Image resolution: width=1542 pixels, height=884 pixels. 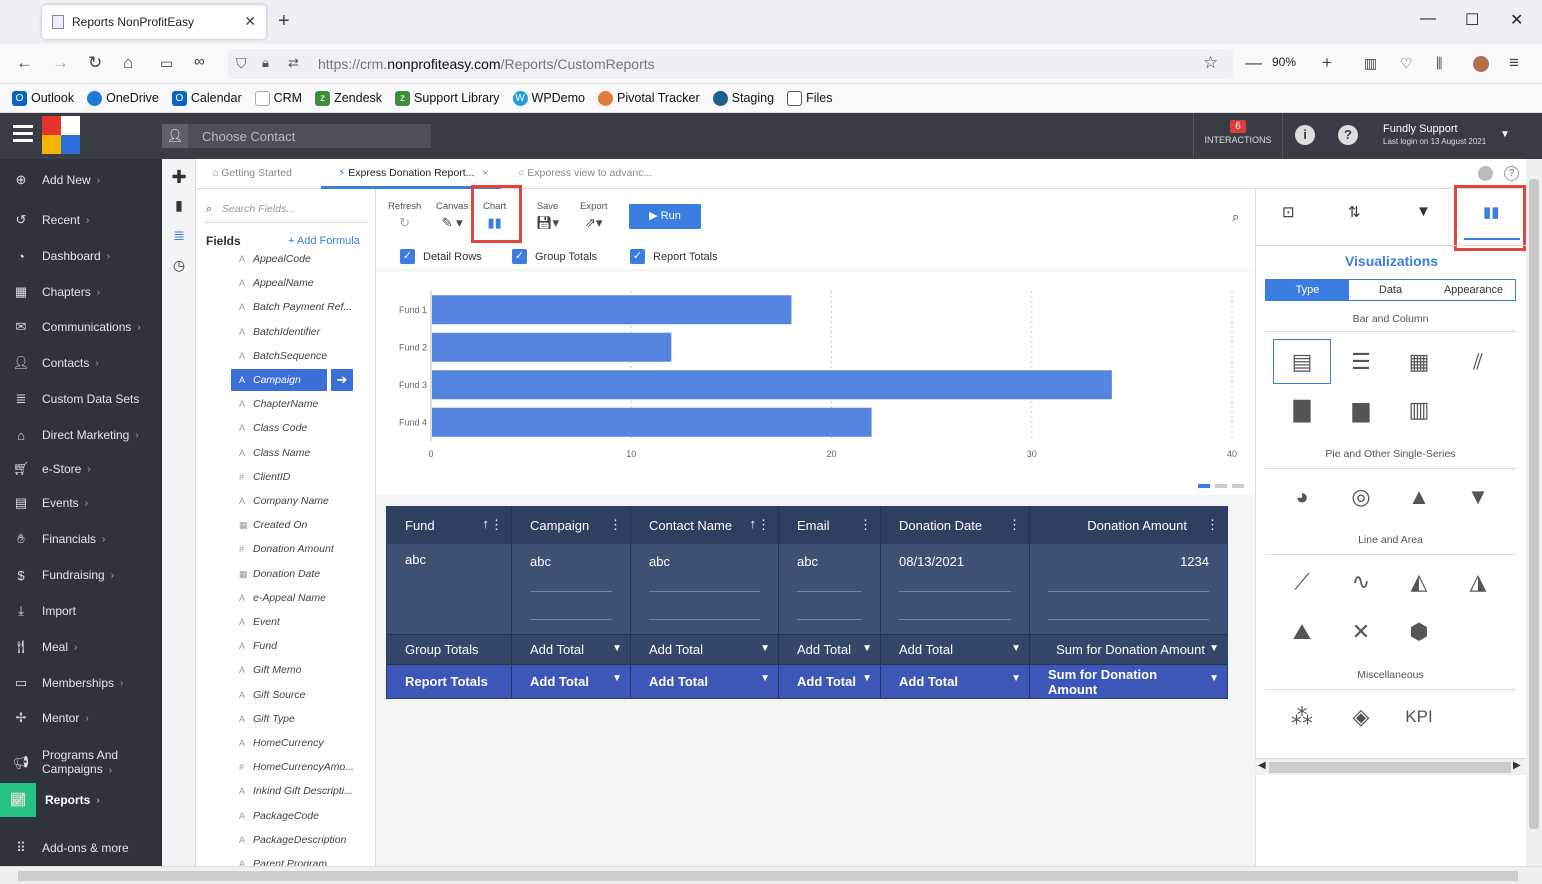 I want to click on close-icon: ✕, so click(x=250, y=21).